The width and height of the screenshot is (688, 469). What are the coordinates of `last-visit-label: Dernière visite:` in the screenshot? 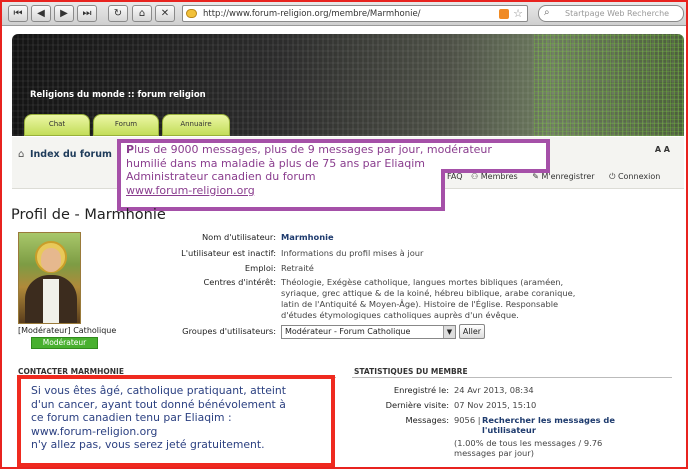 It's located at (417, 405).